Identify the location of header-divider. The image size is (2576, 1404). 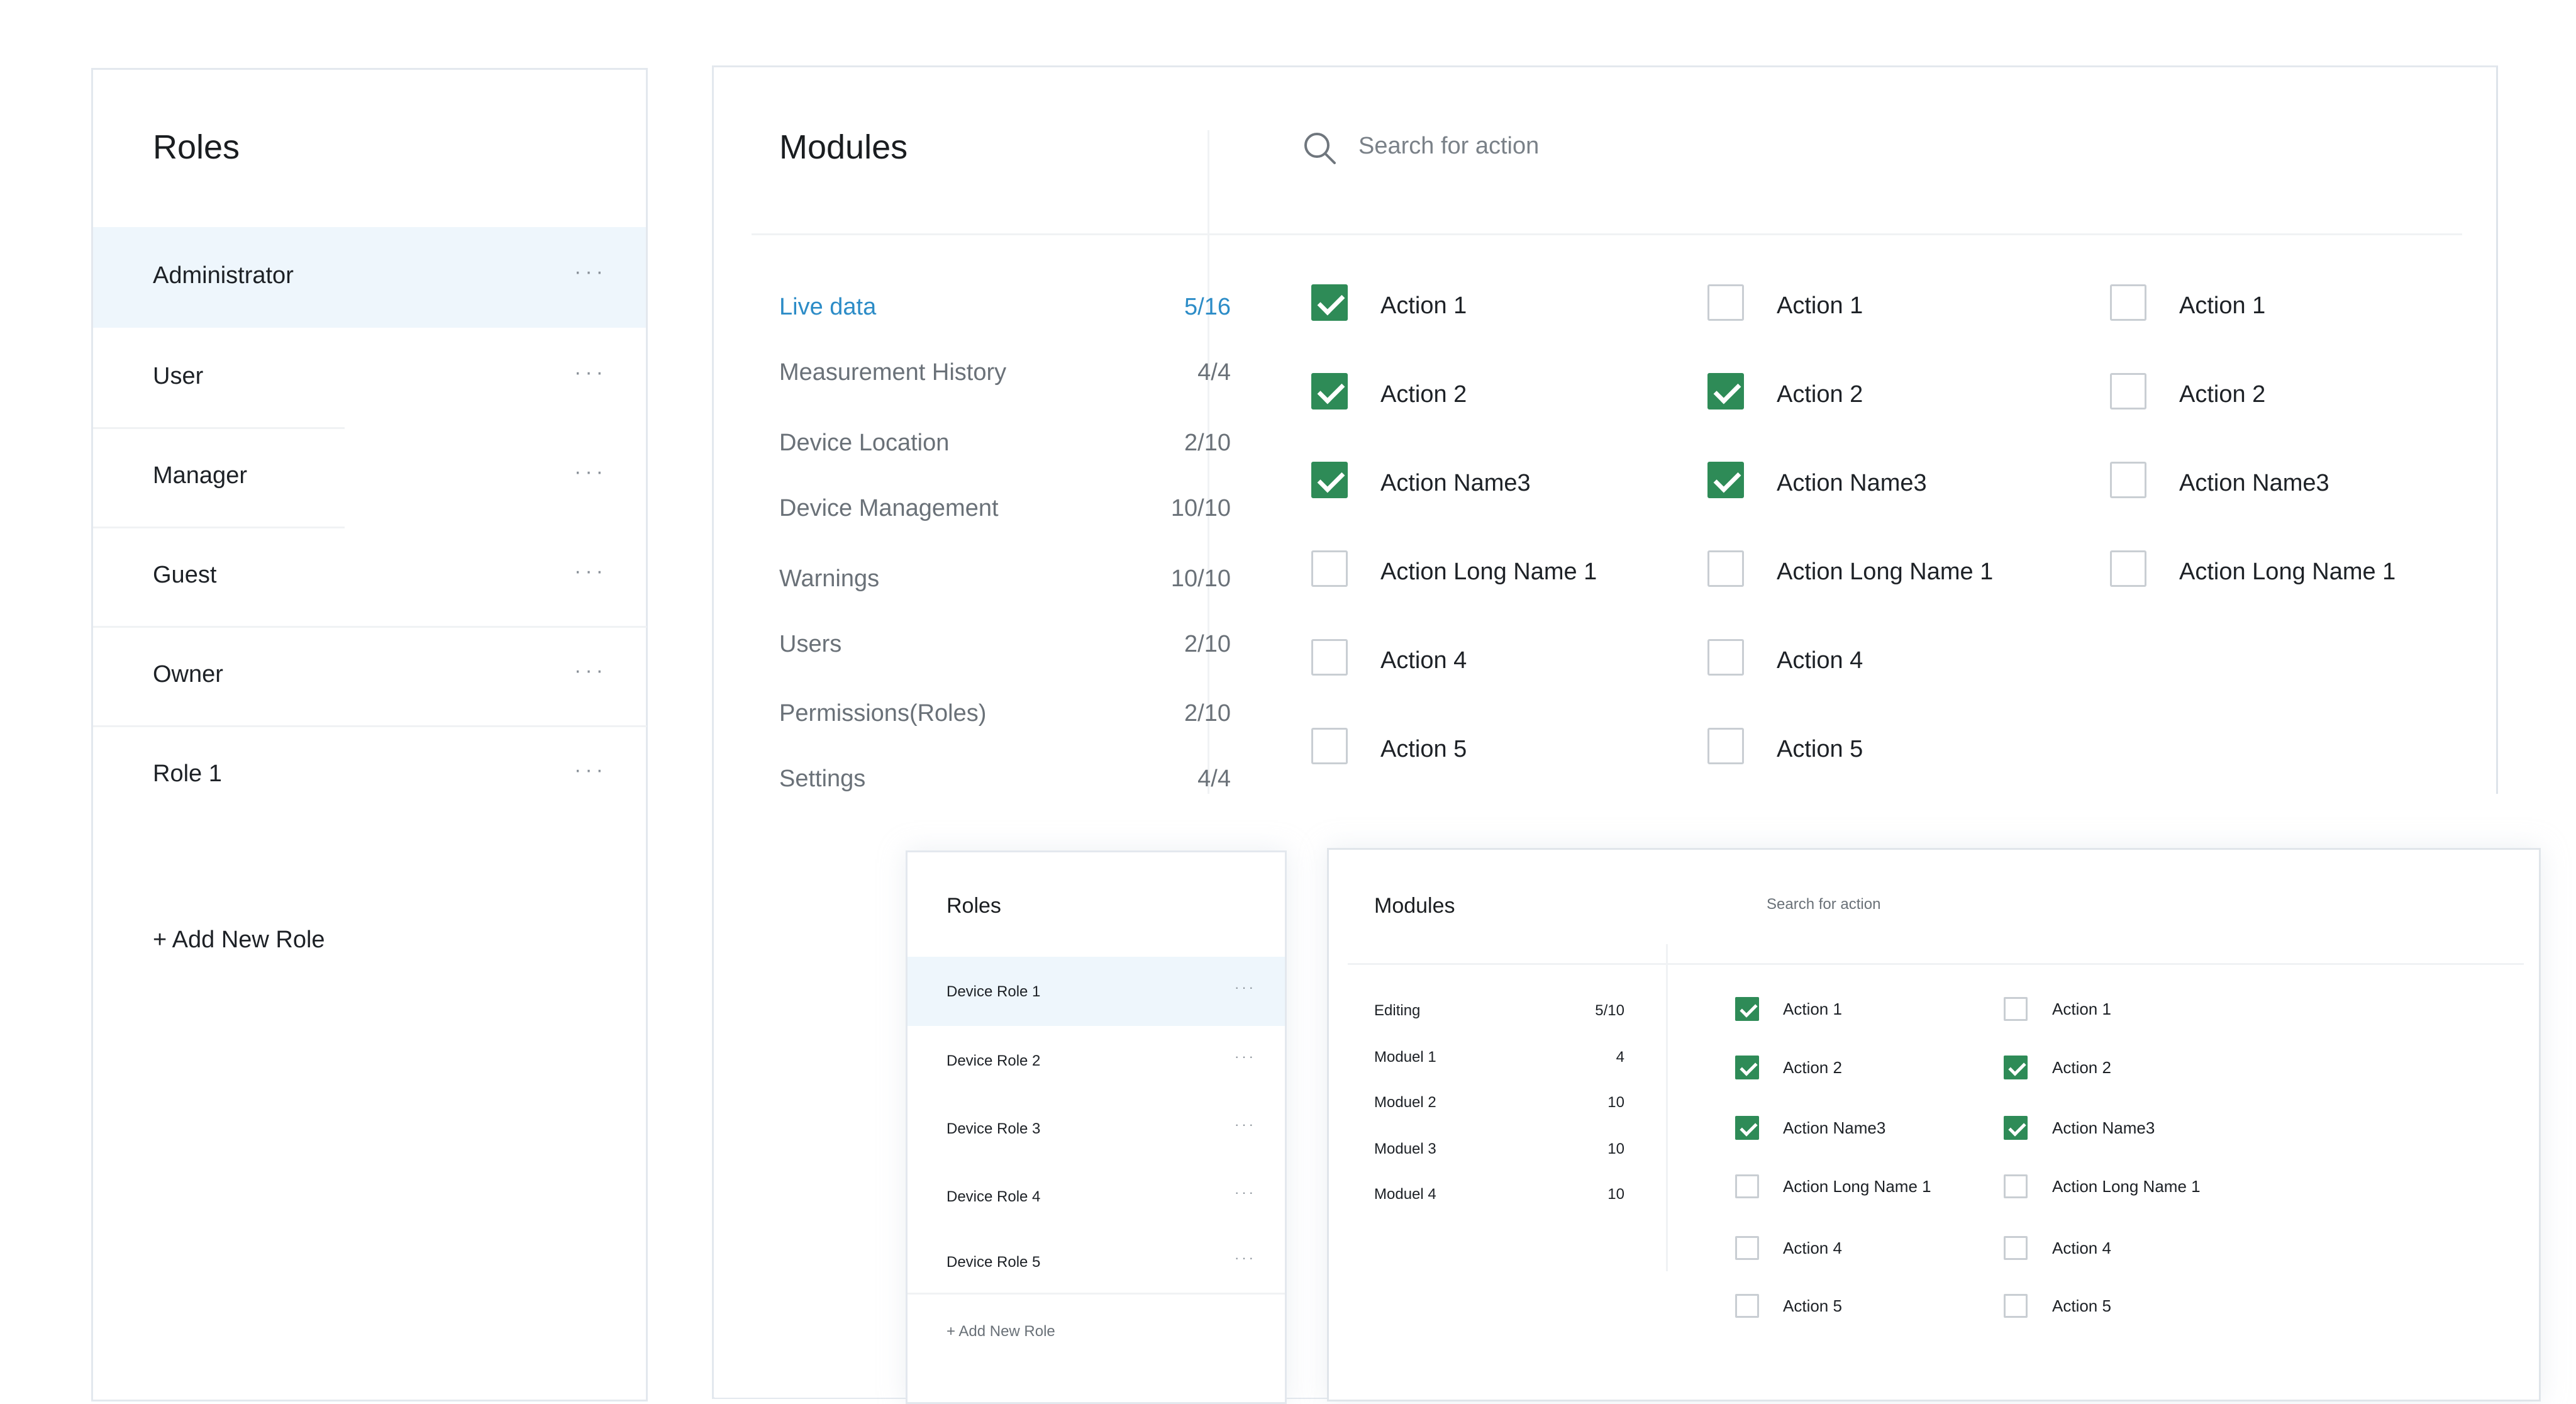
(1936, 964).